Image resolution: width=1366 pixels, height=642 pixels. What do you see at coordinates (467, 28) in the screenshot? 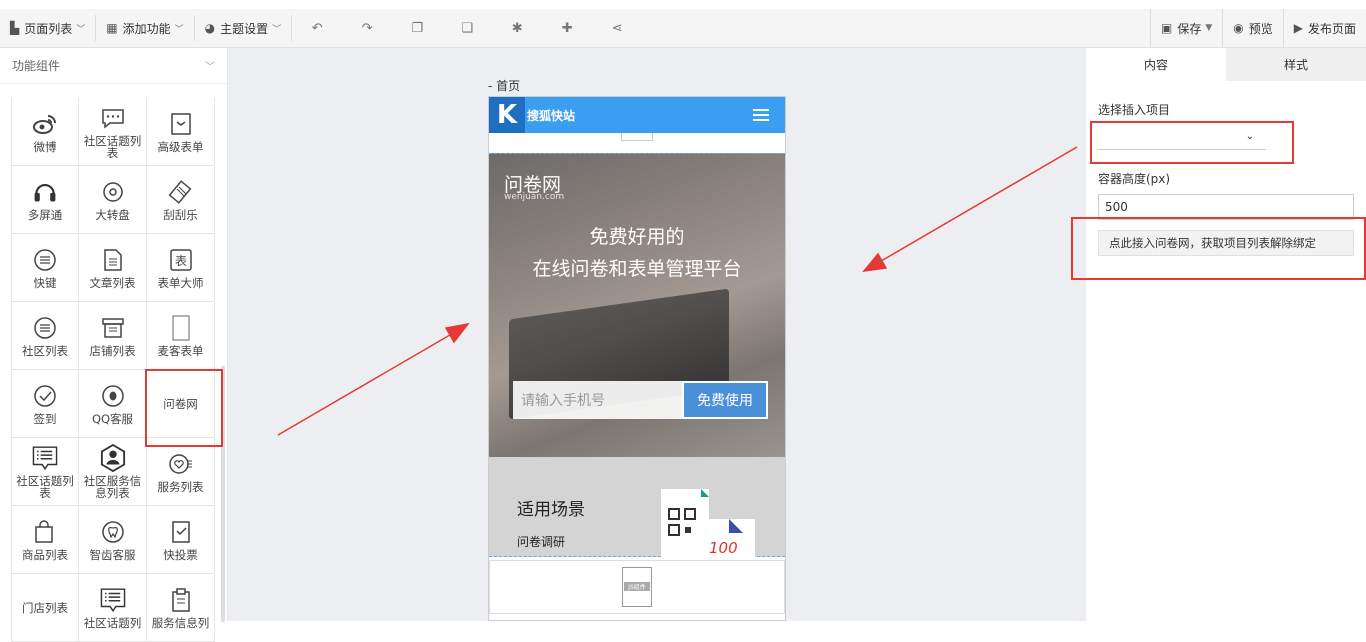
I see `paste-icon: ❏` at bounding box center [467, 28].